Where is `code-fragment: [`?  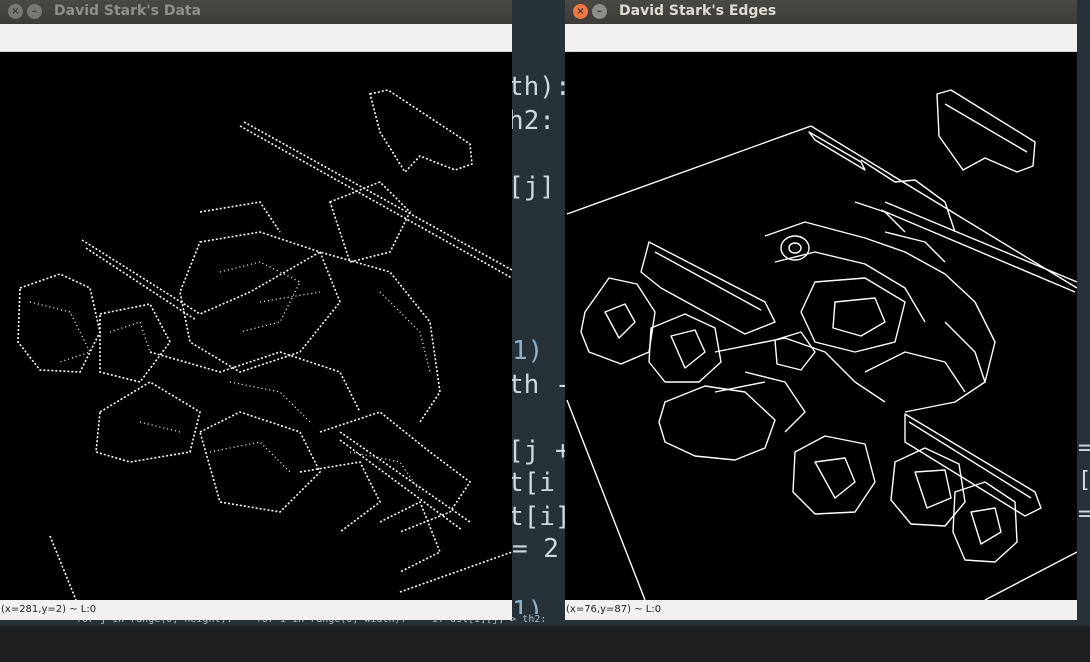
code-fragment: [ is located at coordinates (1084, 480).